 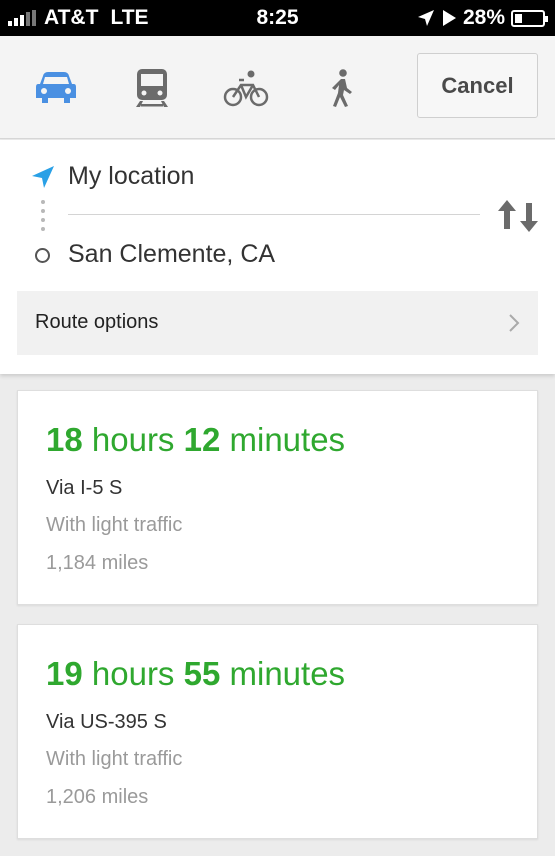 I want to click on car-icon, so click(x=56, y=87).